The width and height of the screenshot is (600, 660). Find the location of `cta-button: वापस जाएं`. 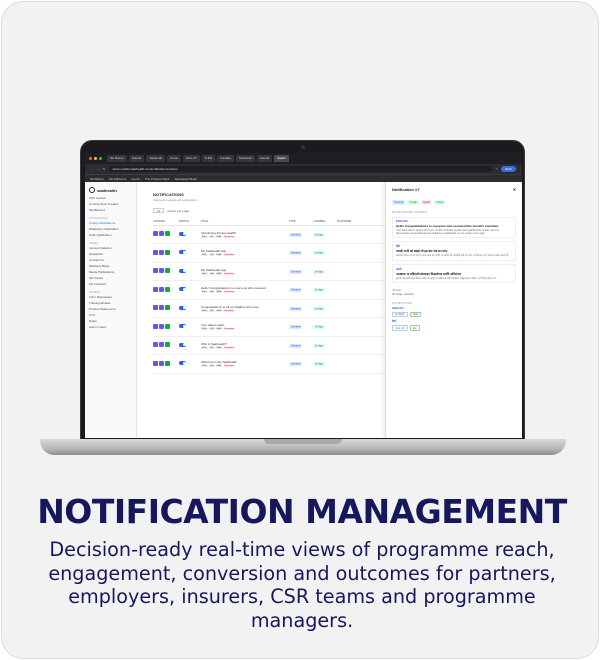

cta-button: वापस जाएं is located at coordinates (400, 328).